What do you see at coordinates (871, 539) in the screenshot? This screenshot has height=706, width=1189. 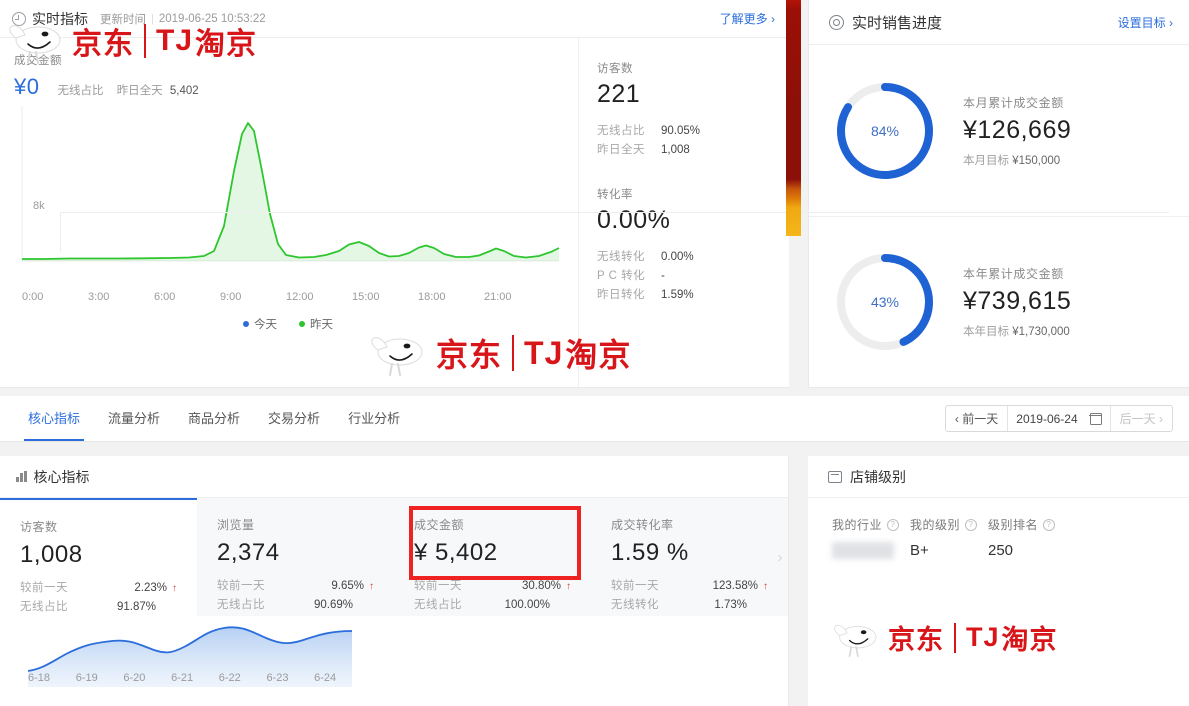 I see `shop-column-industry: 我的行业 ?` at bounding box center [871, 539].